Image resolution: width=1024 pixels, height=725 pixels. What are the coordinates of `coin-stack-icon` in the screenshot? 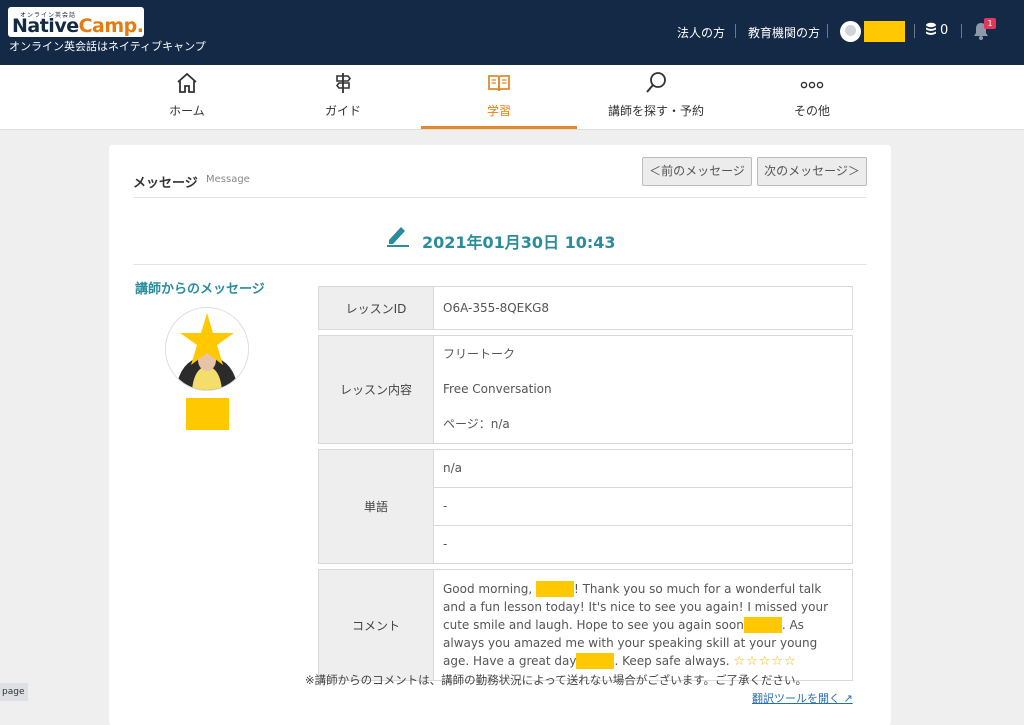 It's located at (931, 28).